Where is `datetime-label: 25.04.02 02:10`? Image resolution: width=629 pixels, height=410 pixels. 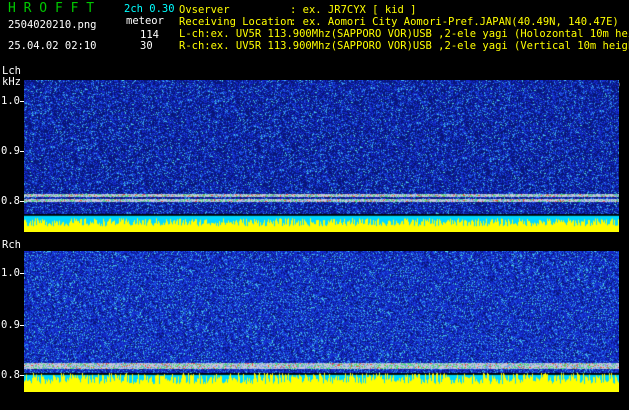
datetime-label: 25.04.02 02:10 is located at coordinates (52, 46).